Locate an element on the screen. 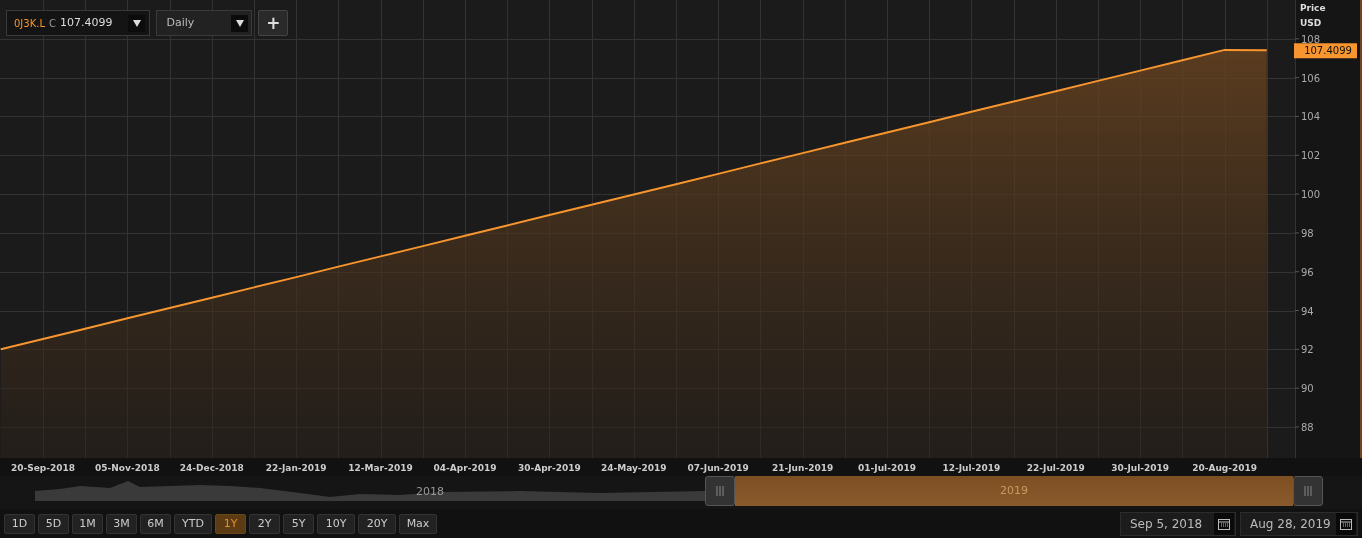  x-tick-label: 21-Jun-2019 is located at coordinates (803, 468).